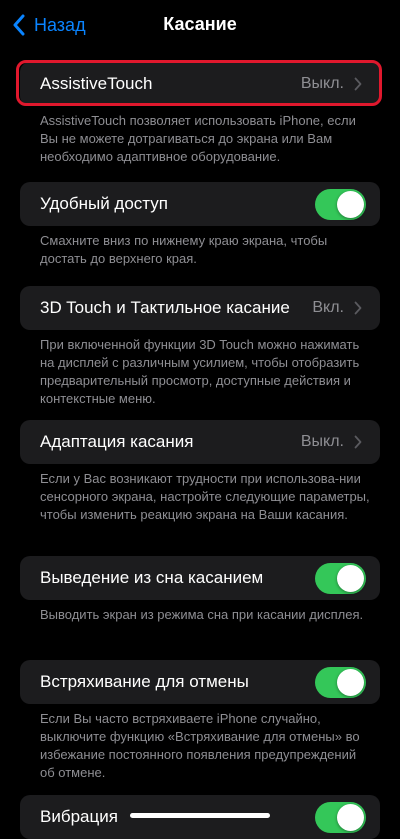 The height and width of the screenshot is (839, 400). I want to click on row-reachability: Удобный доступ, so click(200, 204).